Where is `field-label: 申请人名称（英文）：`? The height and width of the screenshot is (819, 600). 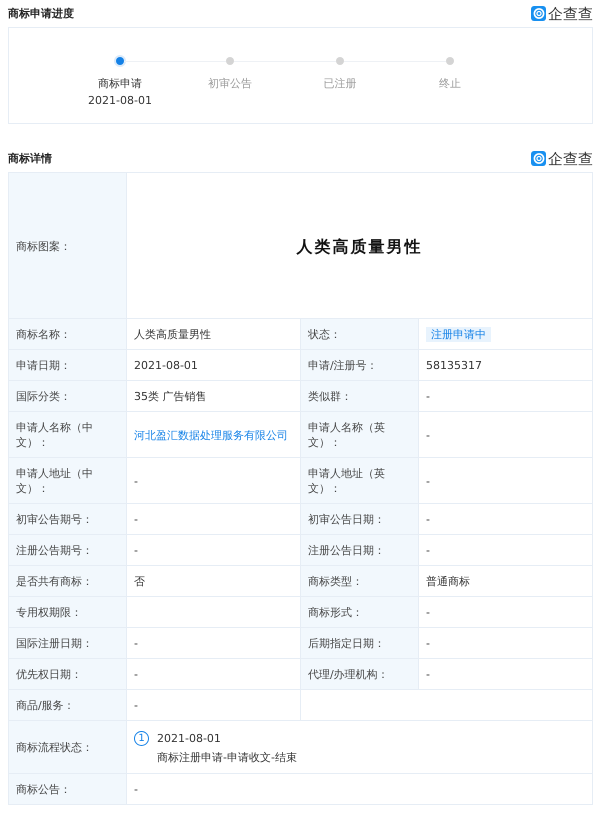 field-label: 申请人名称（英文）： is located at coordinates (360, 435).